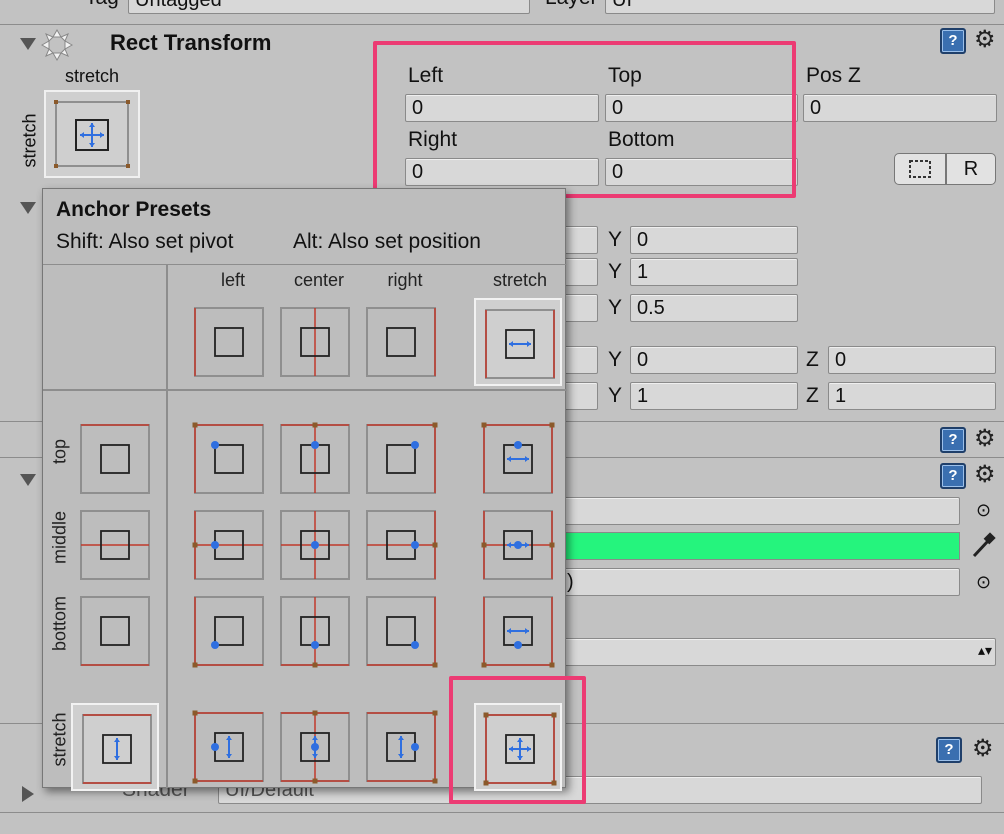  Describe the element at coordinates (615, 307) in the screenshot. I see `y-label-3: Y` at that location.